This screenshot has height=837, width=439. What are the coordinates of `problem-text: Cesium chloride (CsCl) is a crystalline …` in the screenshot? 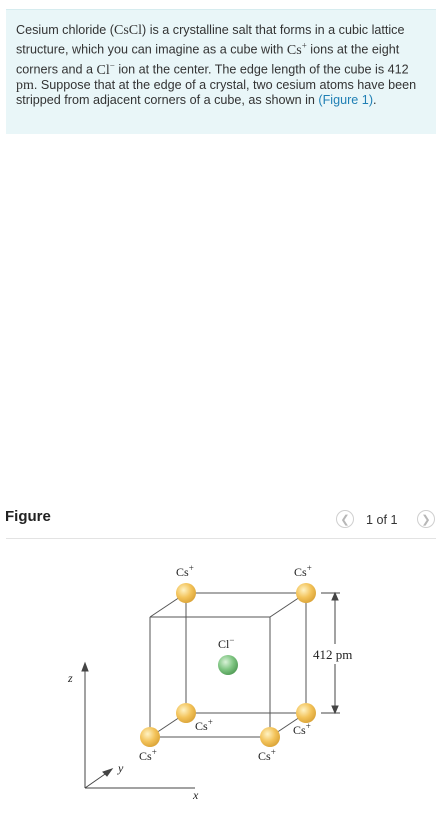 It's located at (221, 65).